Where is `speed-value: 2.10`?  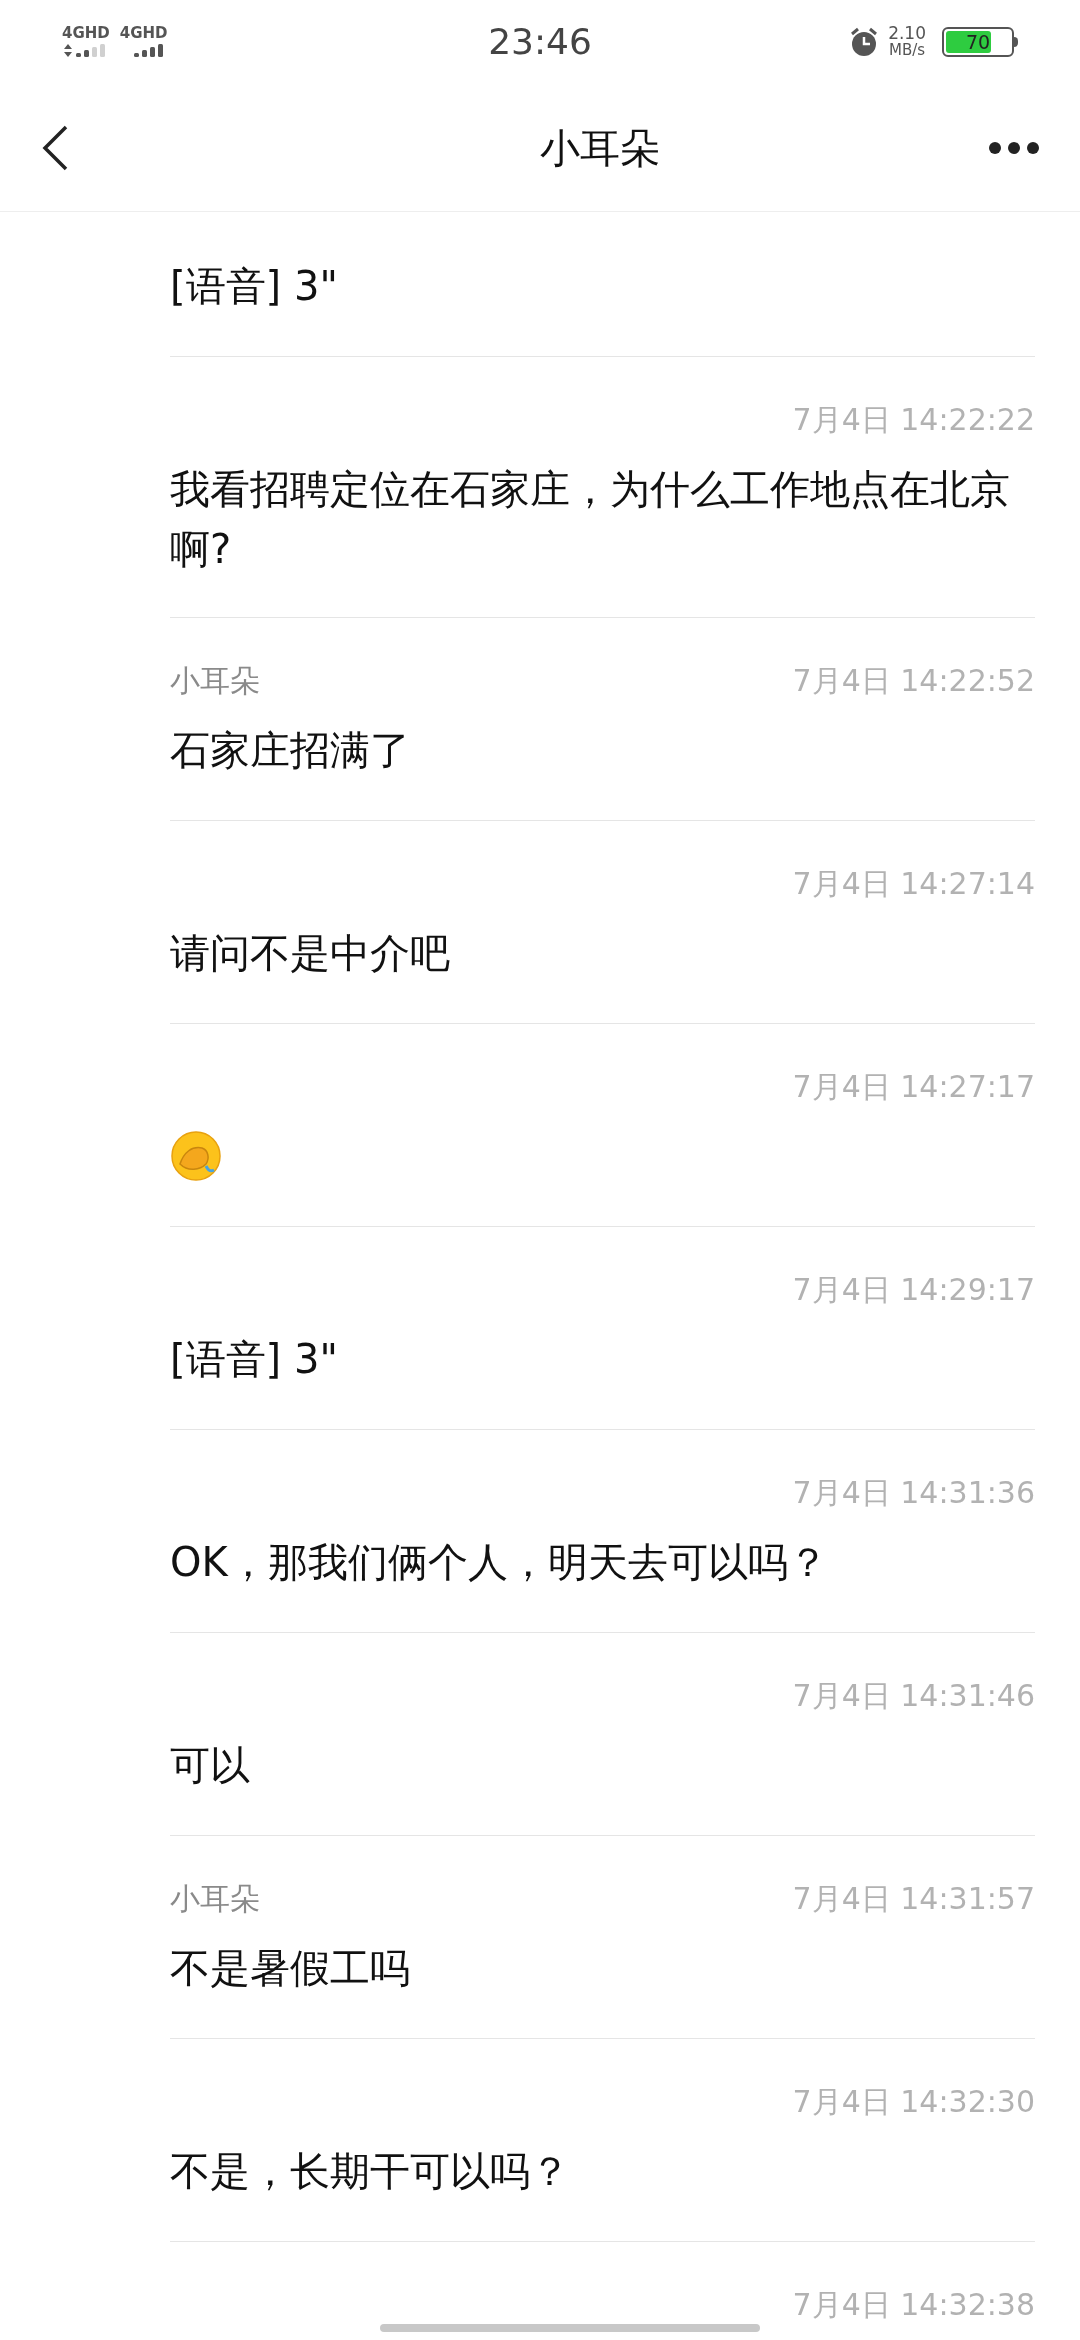
speed-value: 2.10 is located at coordinates (907, 33).